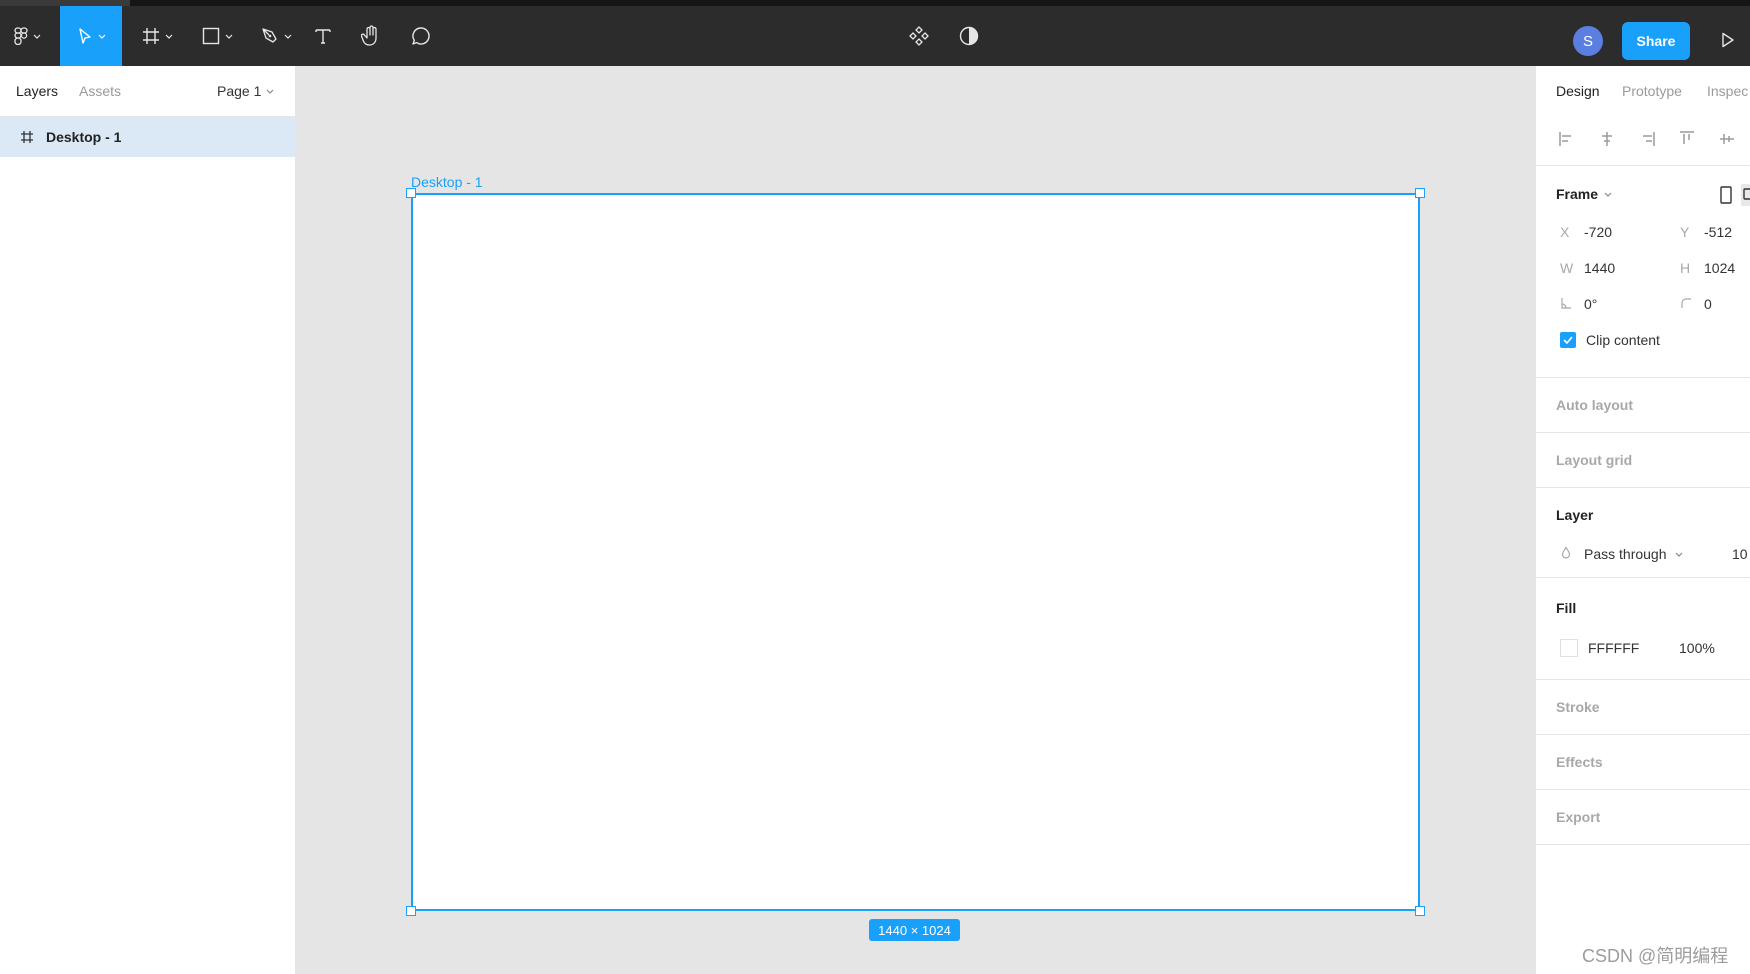  Describe the element at coordinates (20, 36) in the screenshot. I see `figma-logo-icon` at that location.